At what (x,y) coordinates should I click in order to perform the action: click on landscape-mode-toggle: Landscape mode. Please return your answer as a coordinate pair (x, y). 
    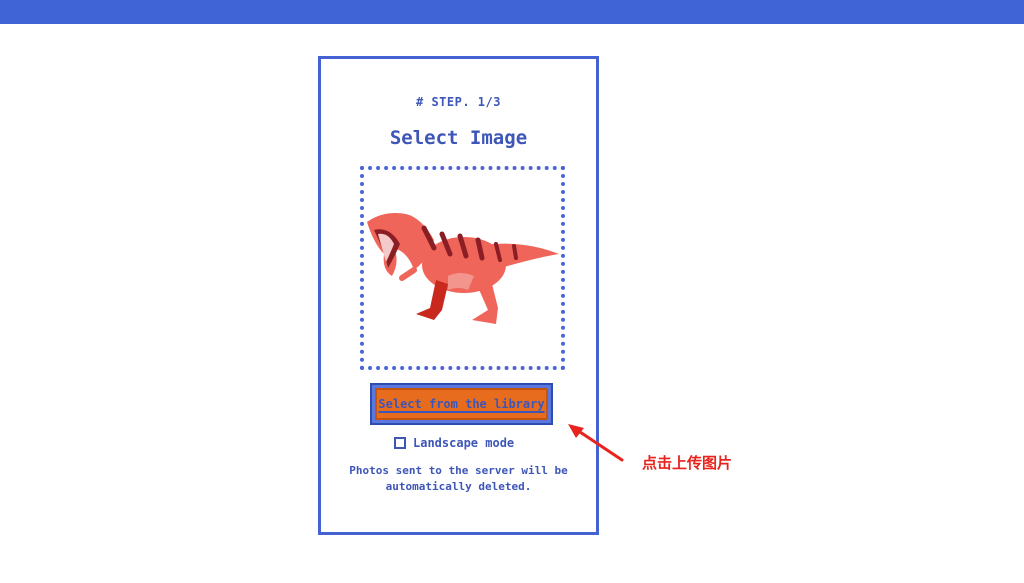
    Looking at the image, I should click on (454, 443).